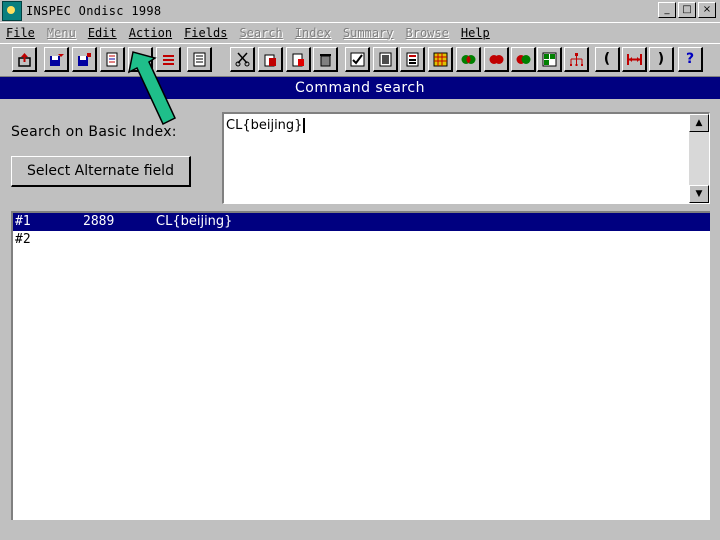  What do you see at coordinates (12, 10) in the screenshot?
I see `app-icon` at bounding box center [12, 10].